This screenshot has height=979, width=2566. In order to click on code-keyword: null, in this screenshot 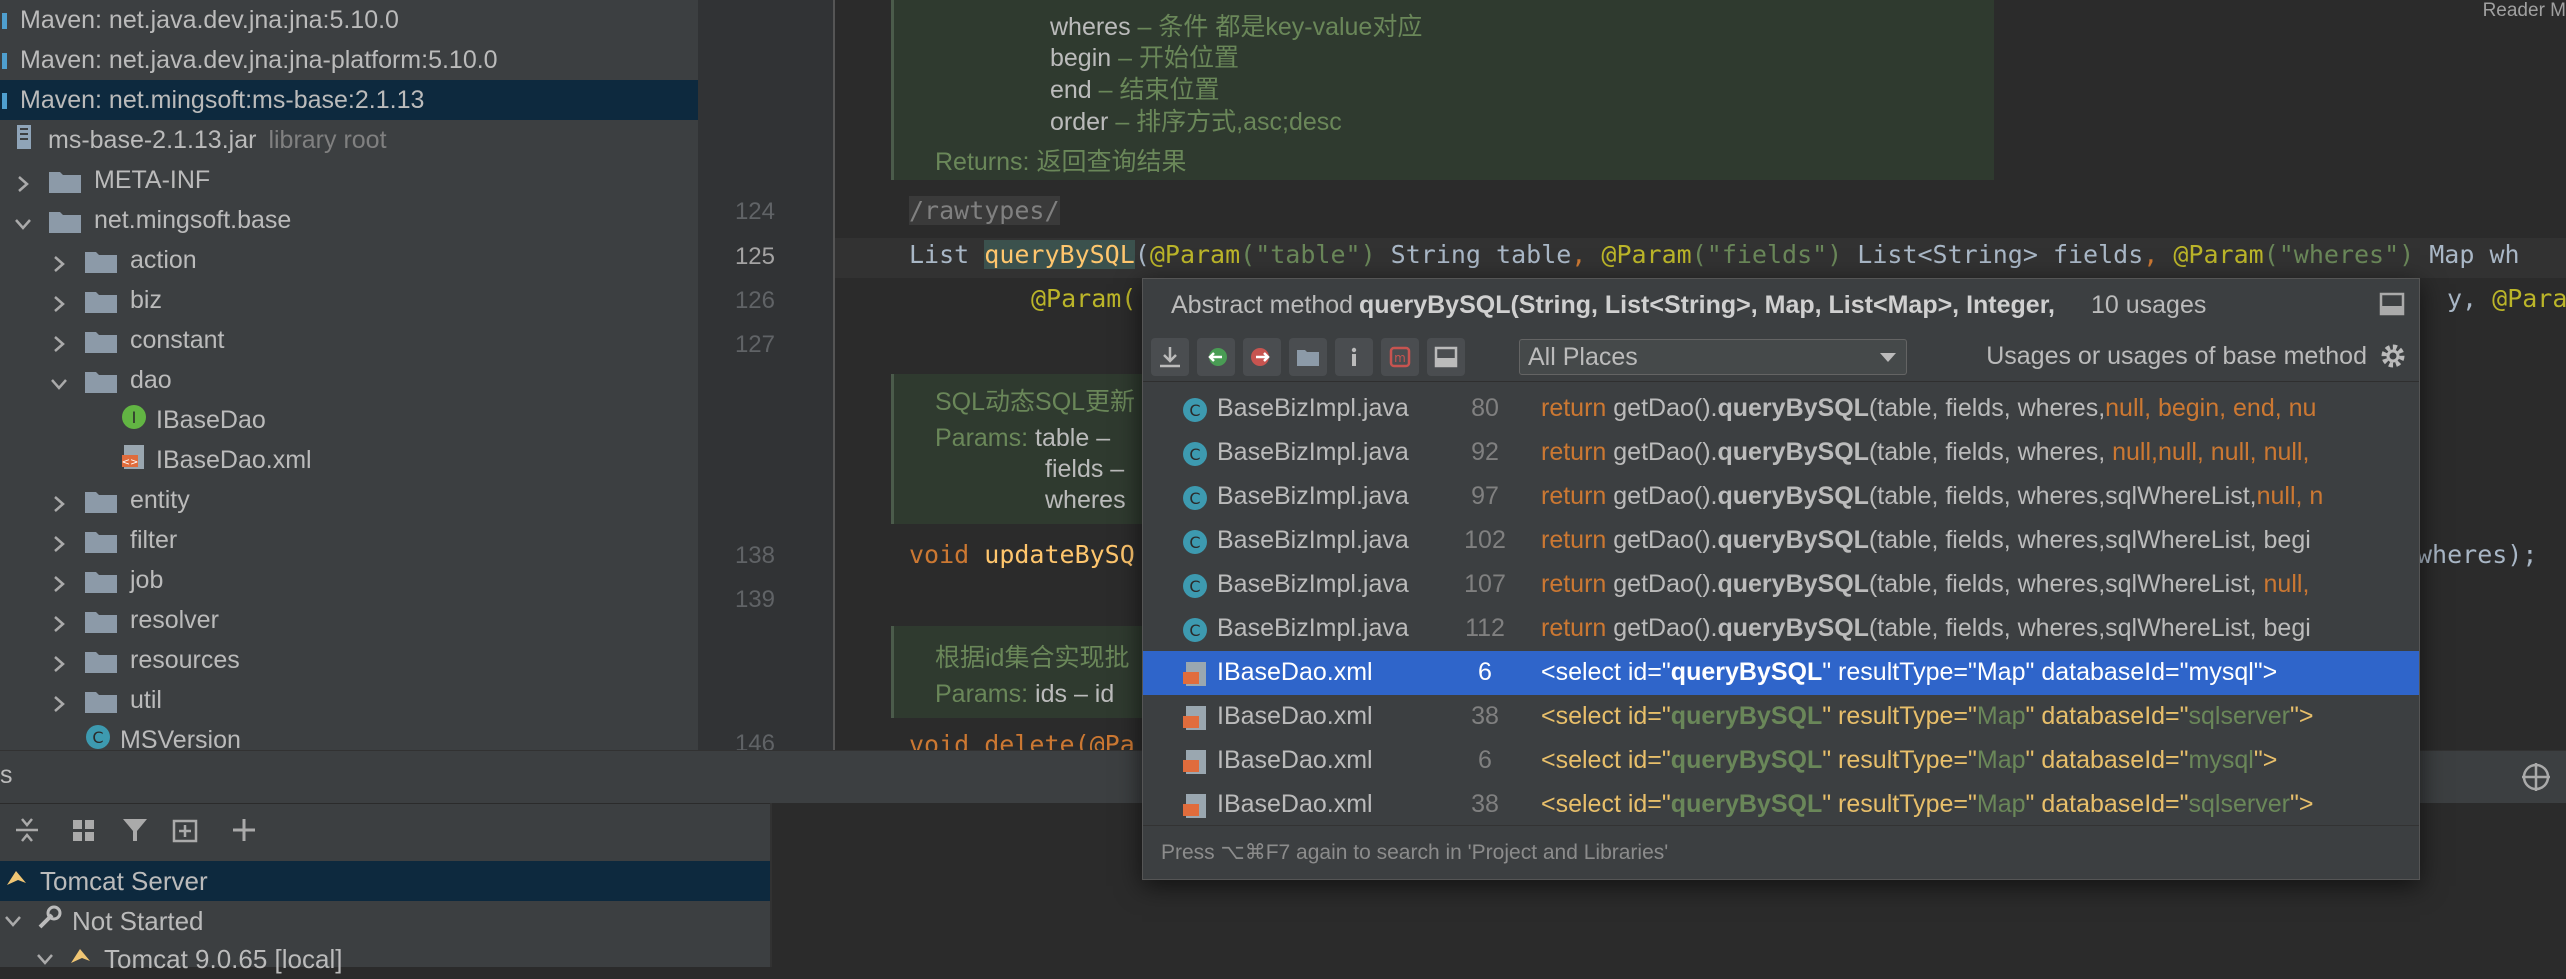, I will do `click(2279, 496)`.